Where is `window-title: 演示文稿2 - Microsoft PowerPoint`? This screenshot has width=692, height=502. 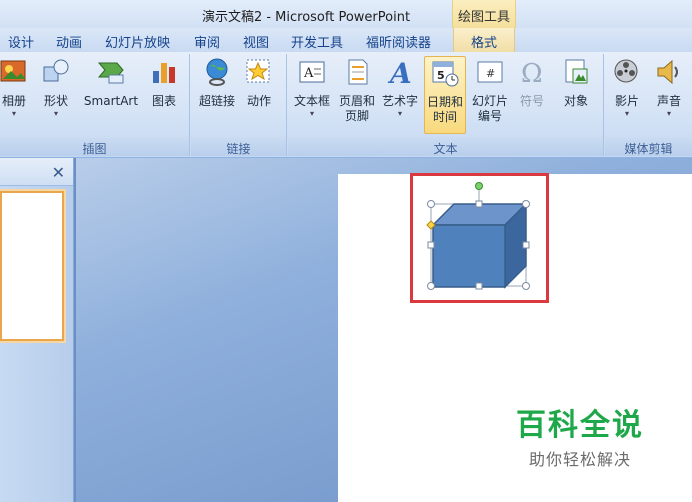
window-title: 演示文稿2 - Microsoft PowerPoint is located at coordinates (306, 17).